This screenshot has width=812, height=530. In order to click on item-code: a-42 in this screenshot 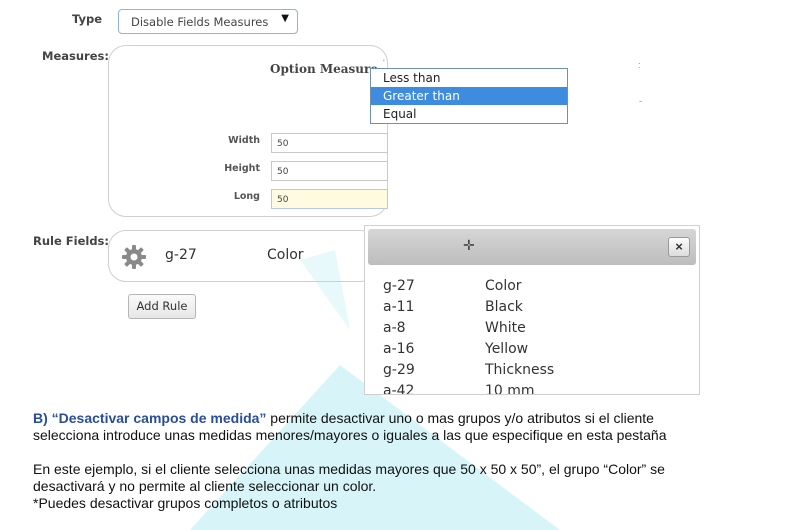, I will do `click(399, 389)`.